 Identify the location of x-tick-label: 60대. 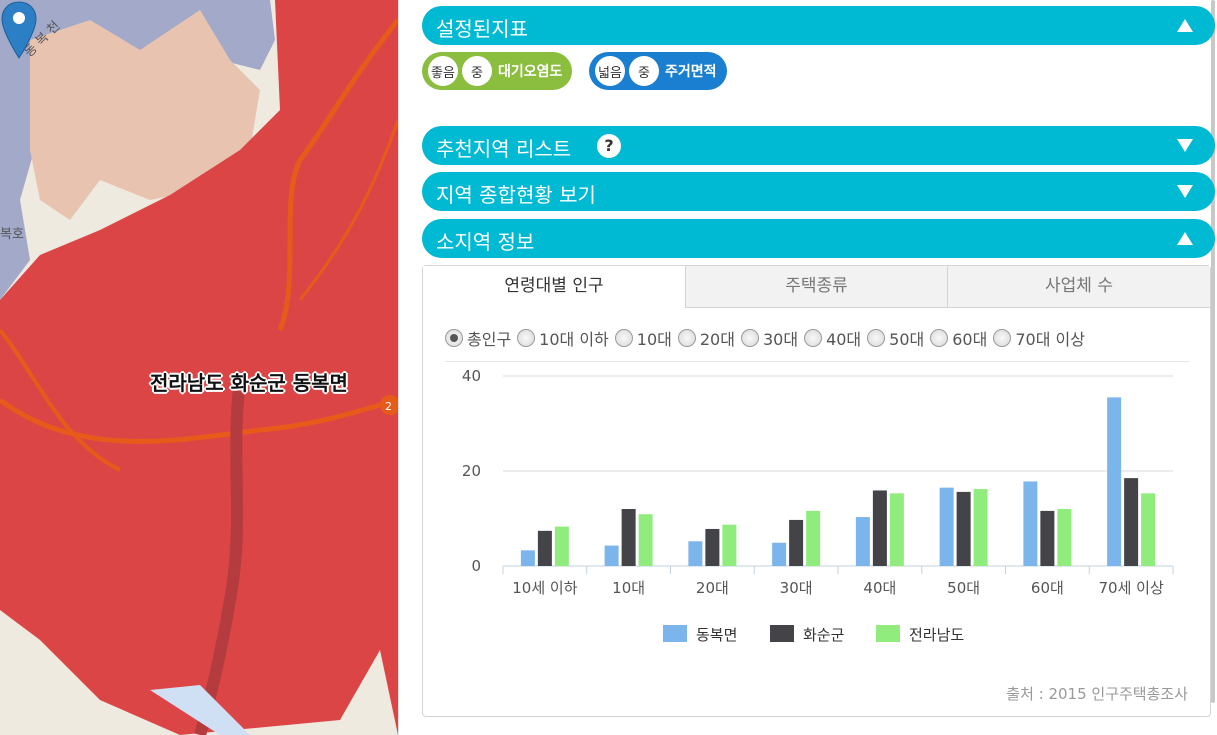
(1047, 588).